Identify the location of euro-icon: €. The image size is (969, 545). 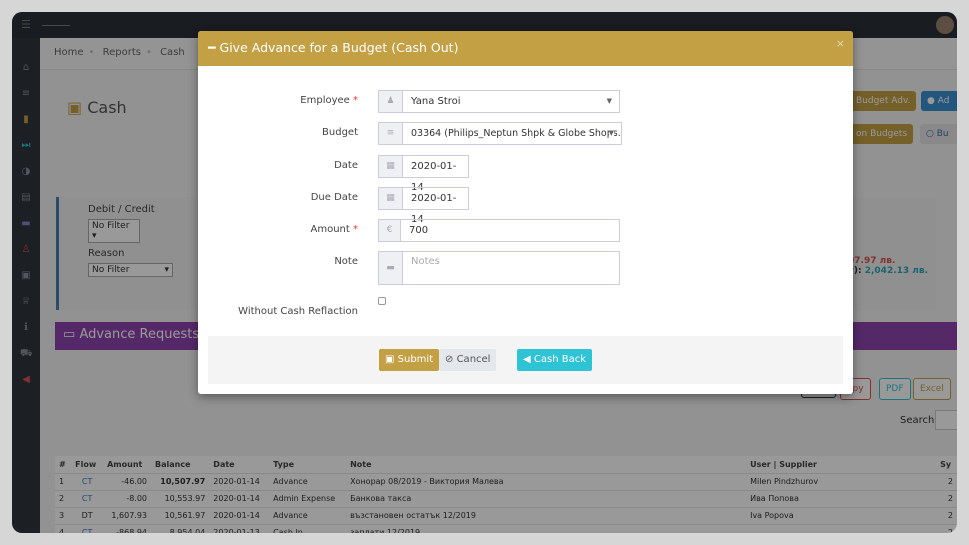
(390, 230).